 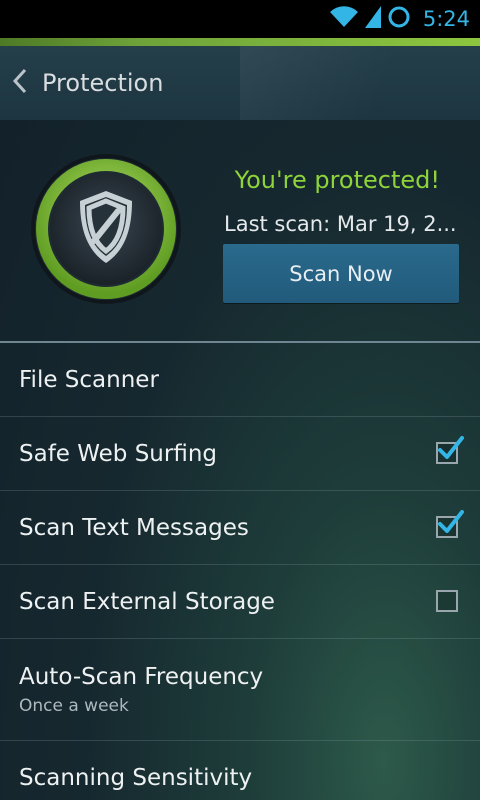 I want to click on setting-label: Scan Text Messages, so click(x=134, y=527).